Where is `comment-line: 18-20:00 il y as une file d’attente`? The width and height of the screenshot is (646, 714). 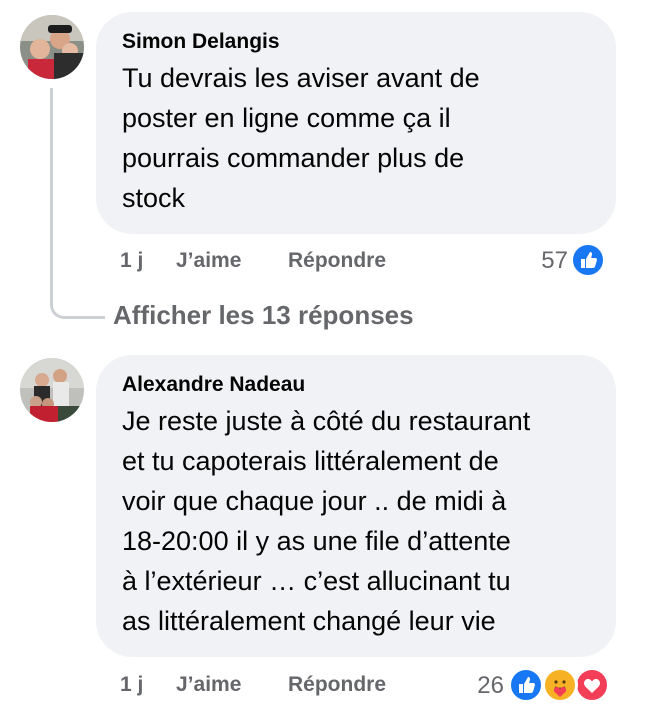
comment-line: 18-20:00 il y as une file d’attente is located at coordinates (316, 541).